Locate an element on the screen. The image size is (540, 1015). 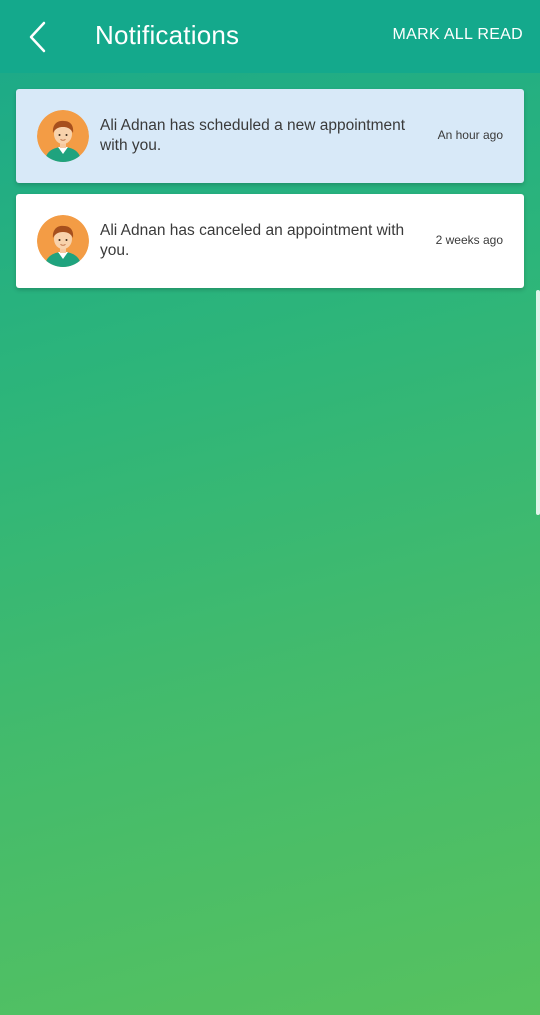
notification-time: An hour ago is located at coordinates (470, 135).